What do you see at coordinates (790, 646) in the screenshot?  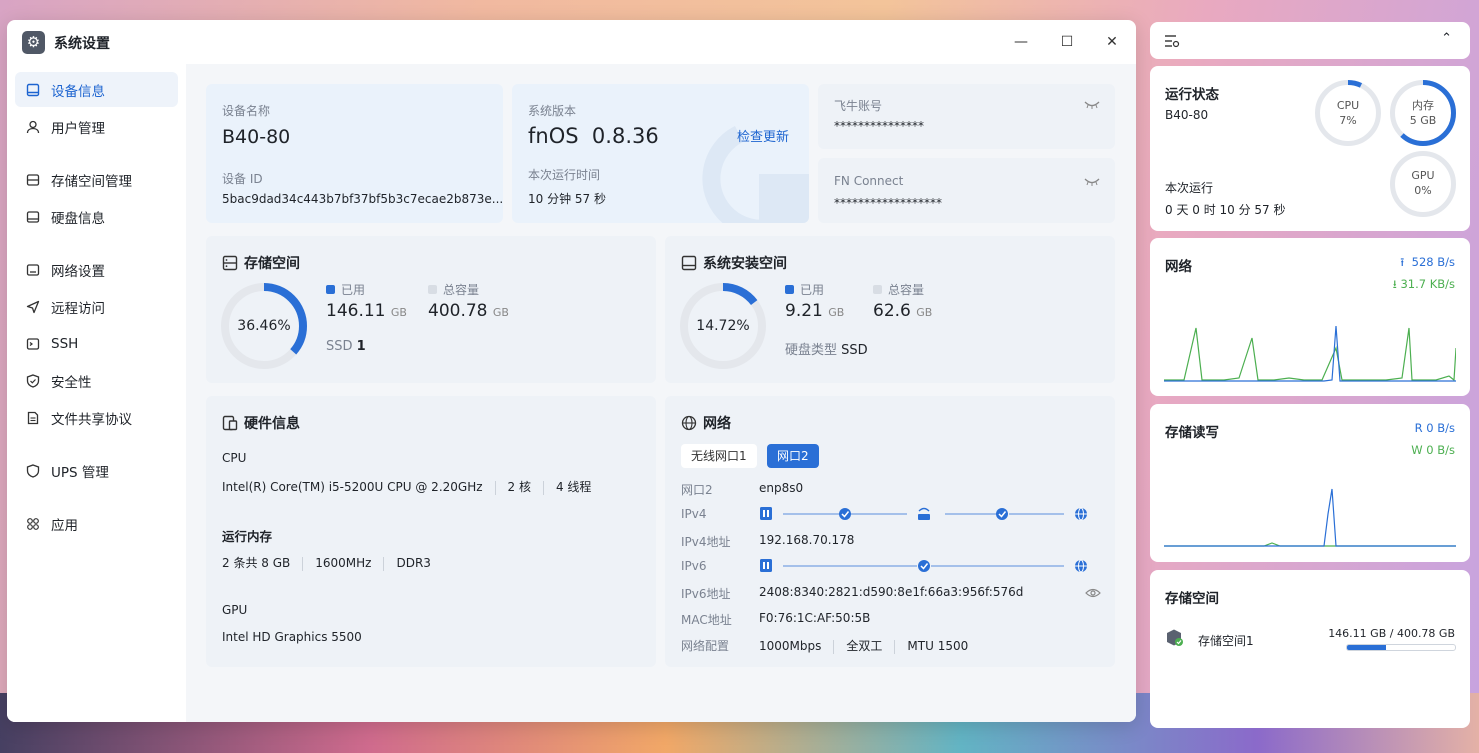 I see `link-speed: 1000Mbps` at bounding box center [790, 646].